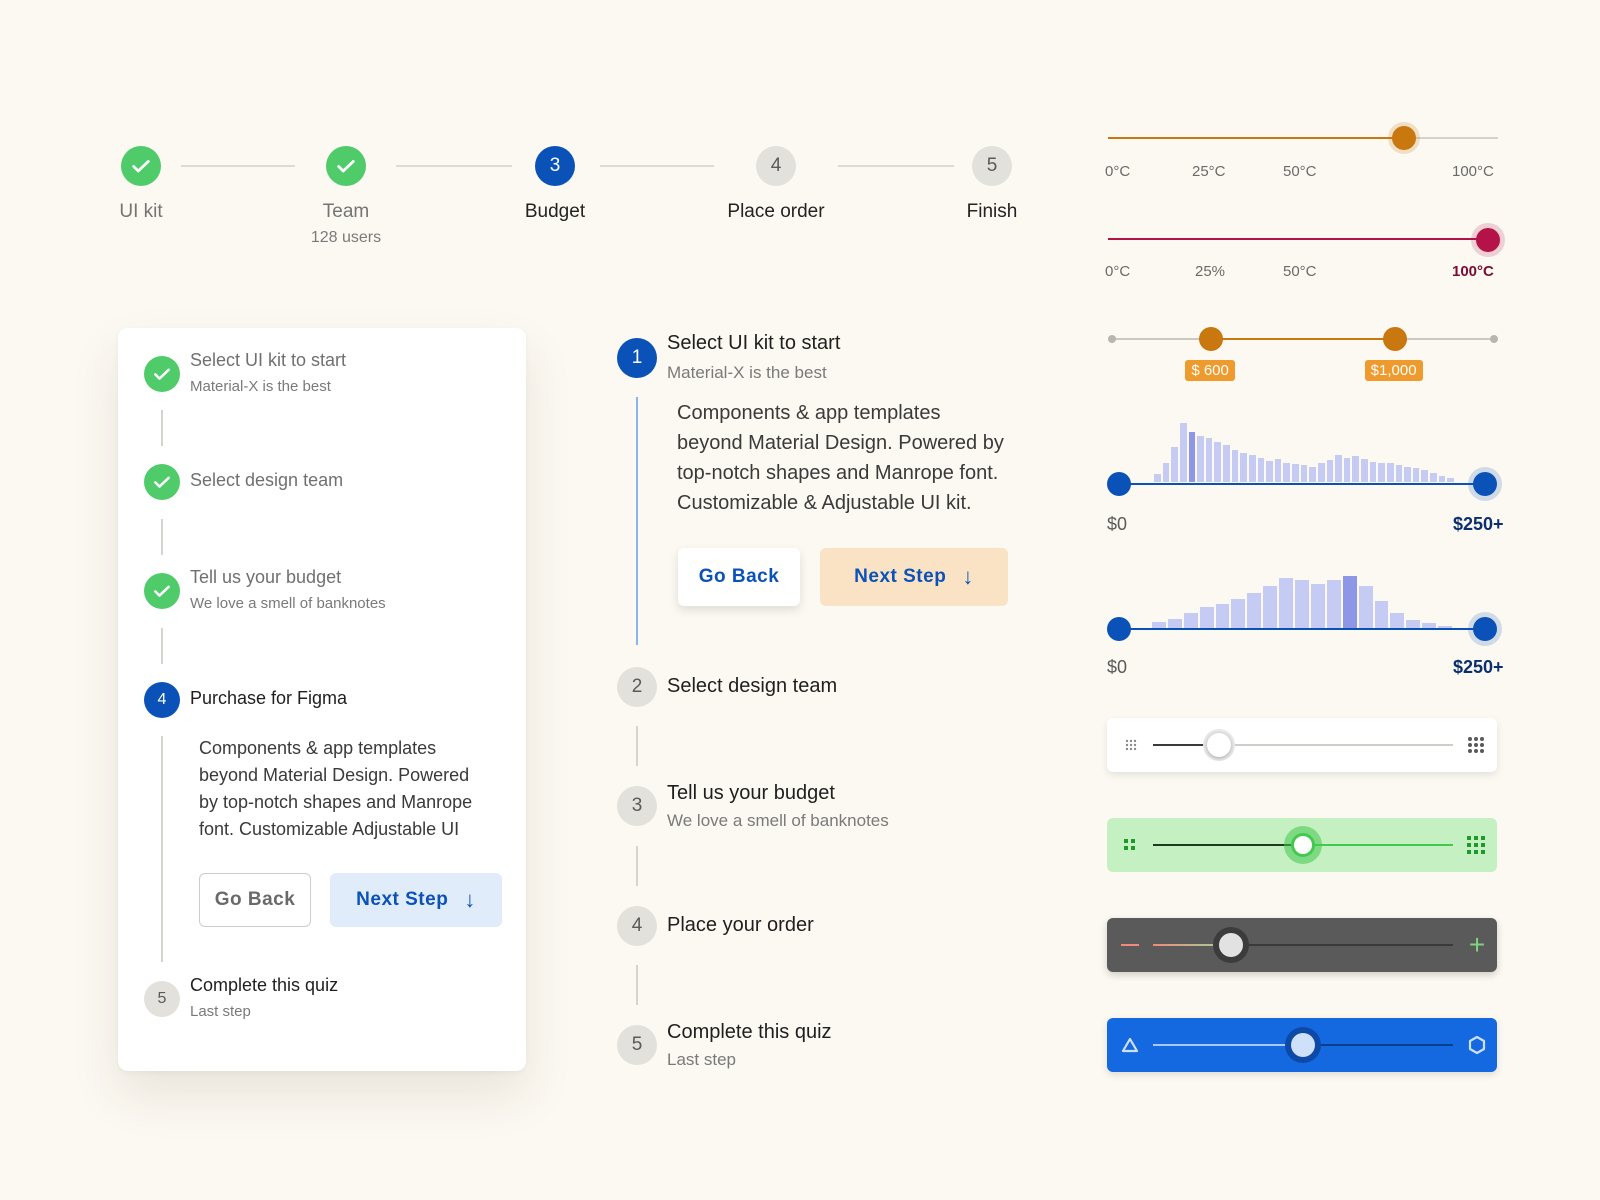 The height and width of the screenshot is (1200, 1600). What do you see at coordinates (992, 211) in the screenshot?
I see `step-label: Finish` at bounding box center [992, 211].